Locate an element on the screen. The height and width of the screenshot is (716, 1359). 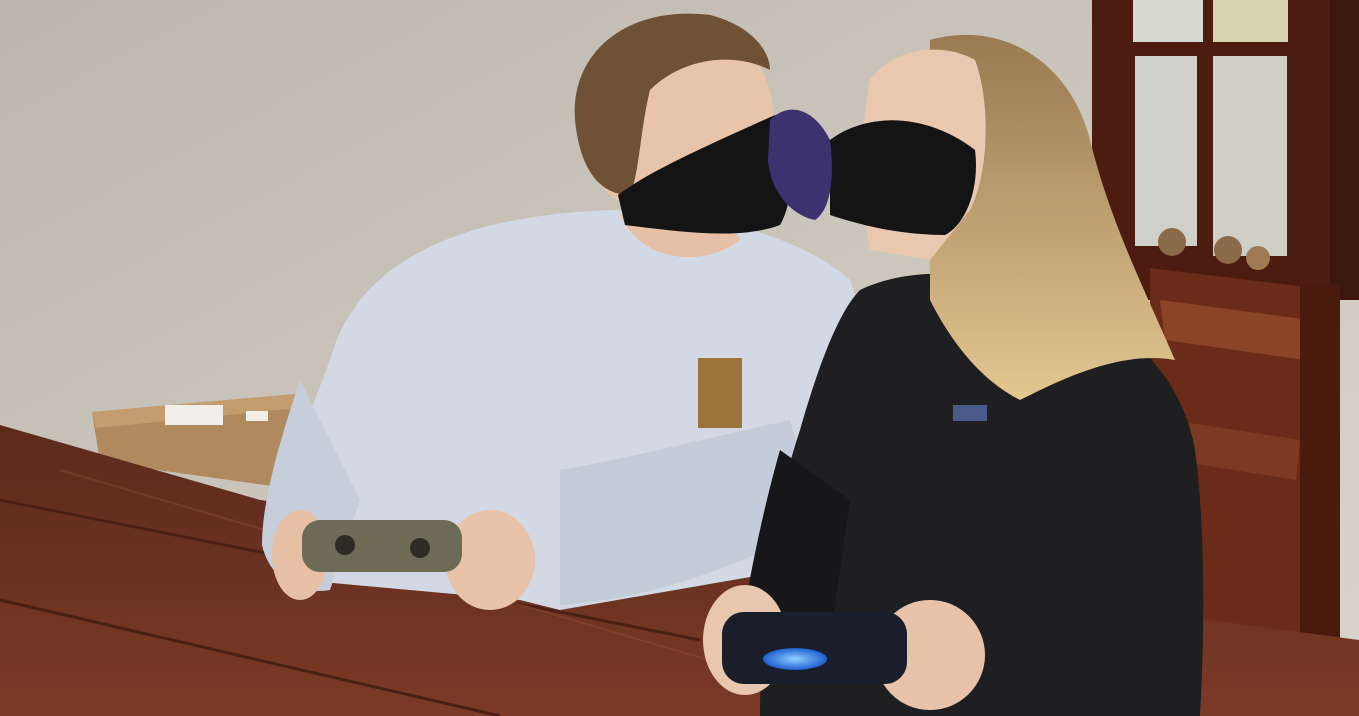
china-cabinet is located at coordinates (1225, 150).